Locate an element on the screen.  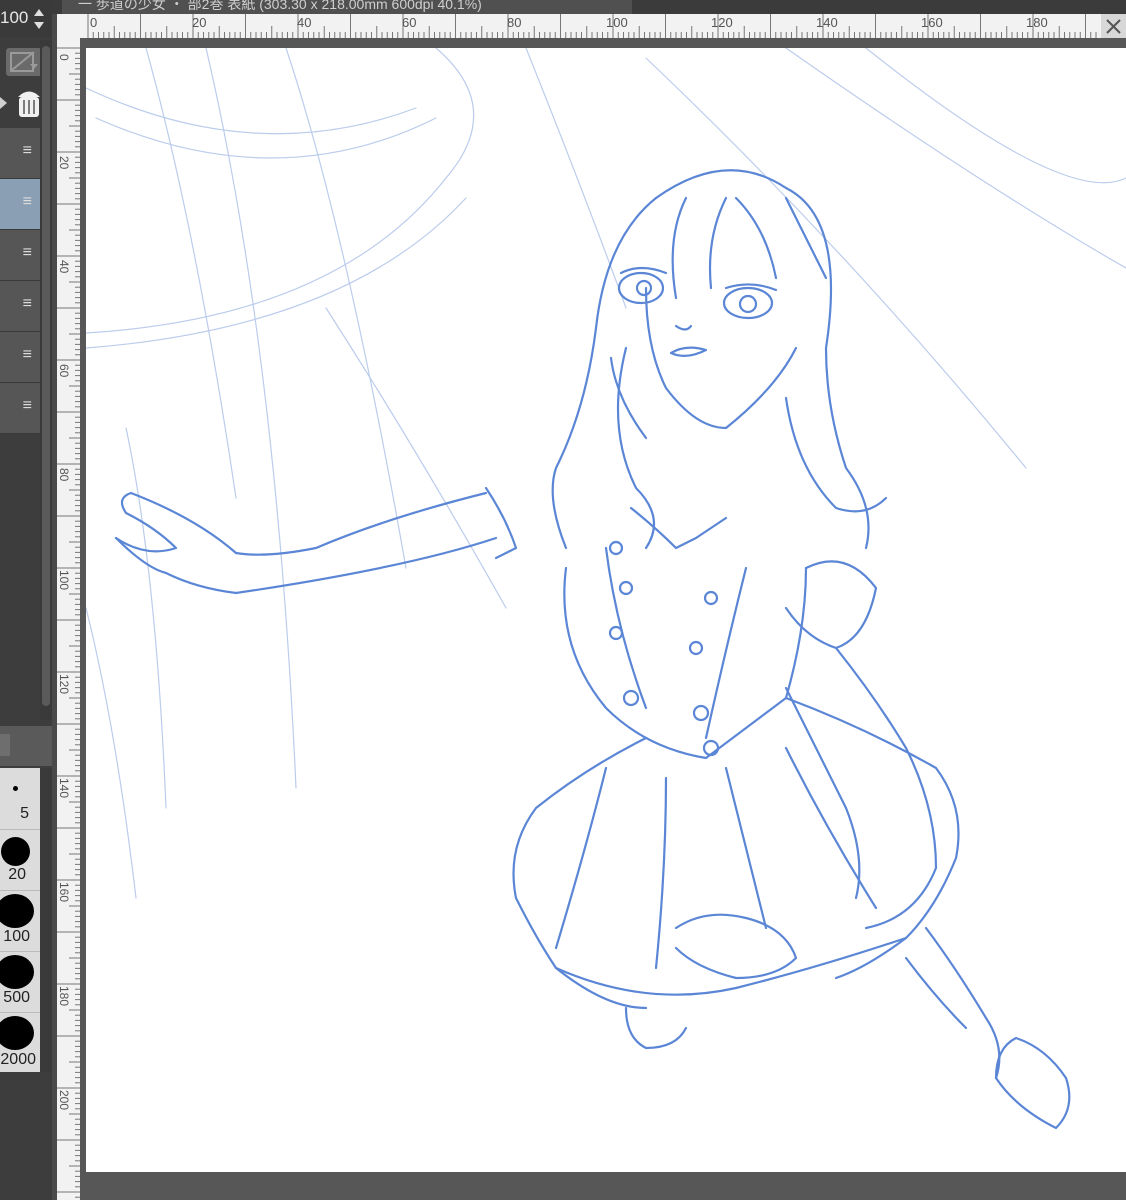
sub-tool-header is located at coordinates (26, 746).